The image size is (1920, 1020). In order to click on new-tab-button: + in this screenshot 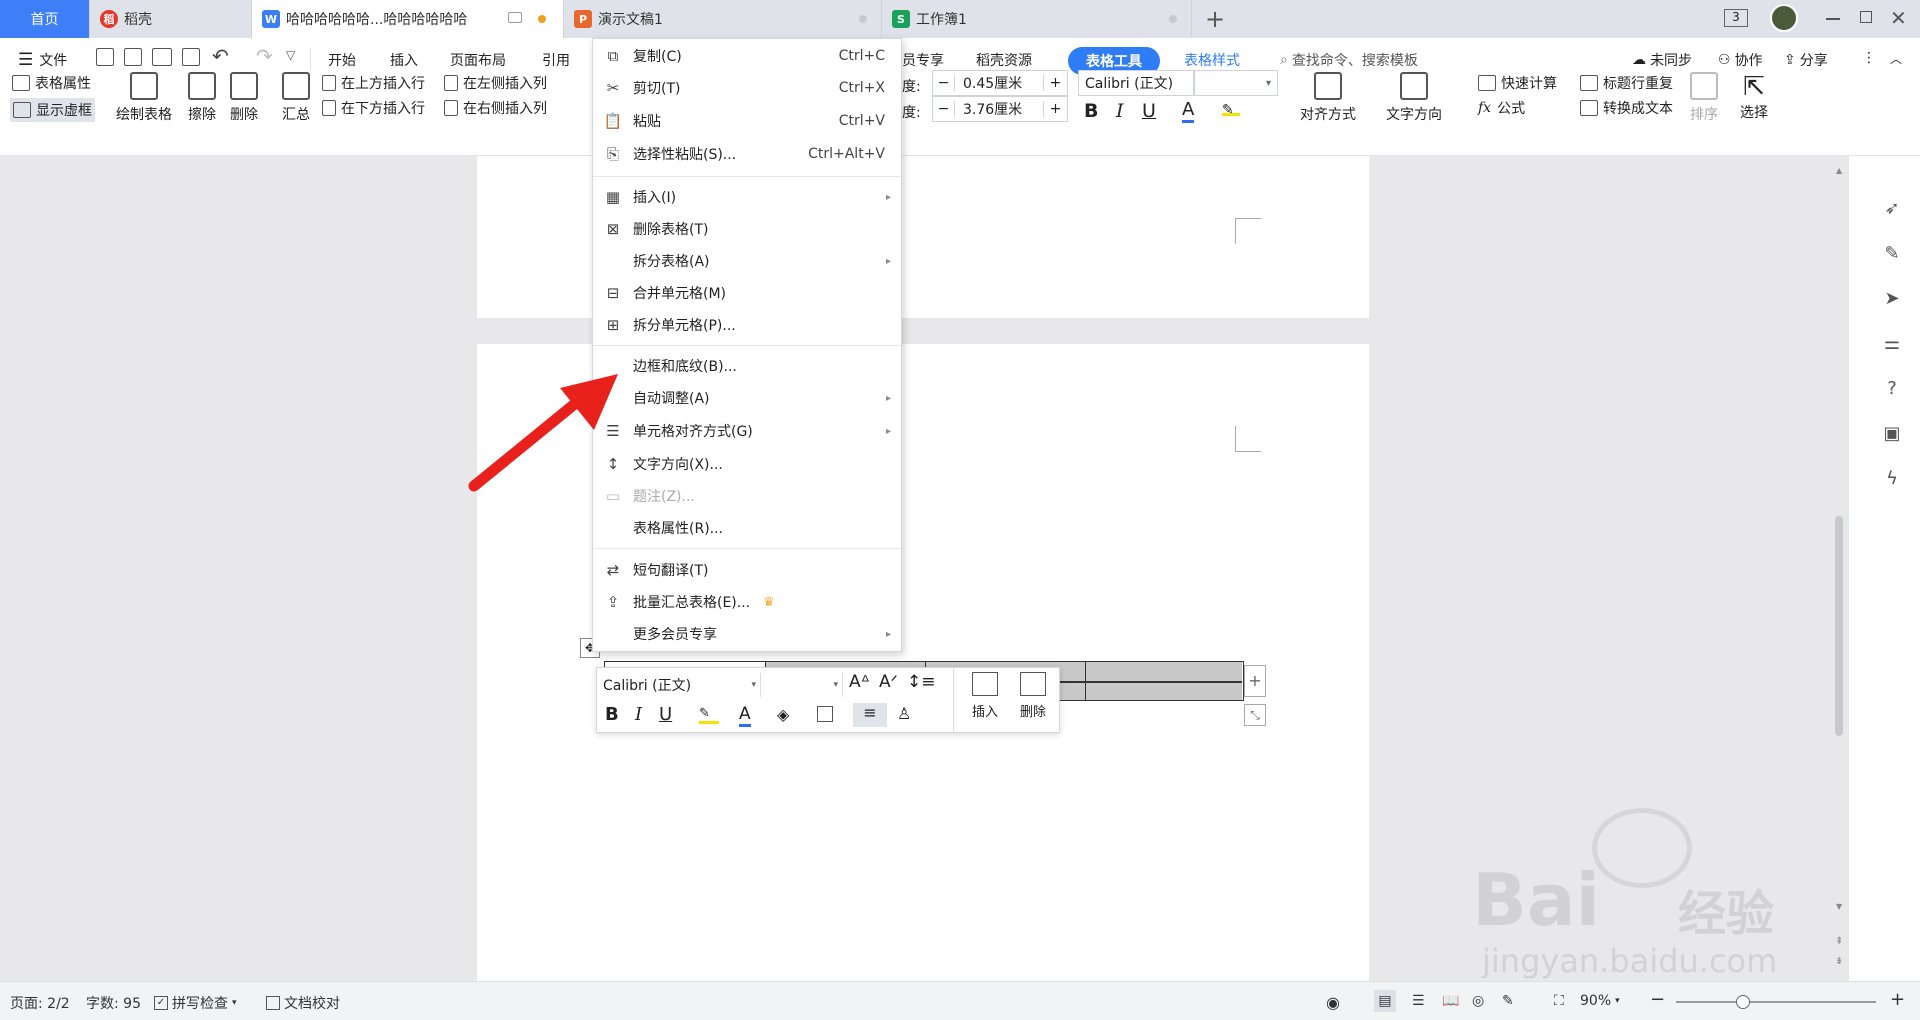, I will do `click(1215, 19)`.